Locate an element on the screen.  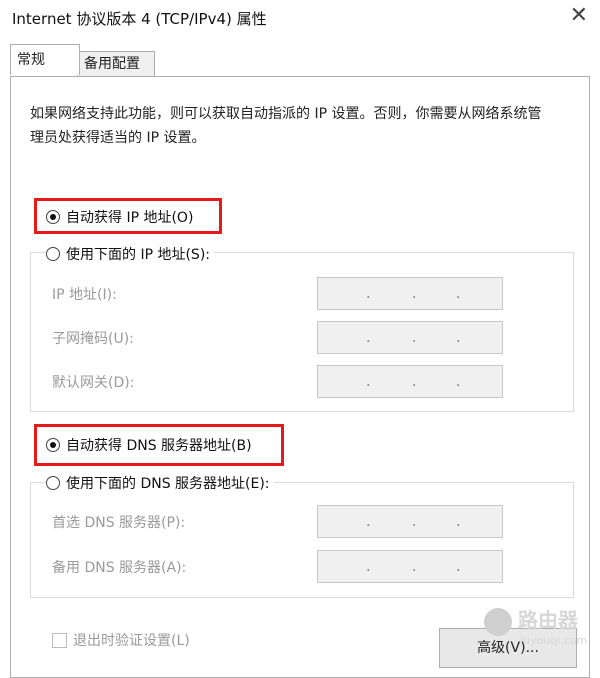
watermark-text: 路由器 is located at coordinates (548, 620).